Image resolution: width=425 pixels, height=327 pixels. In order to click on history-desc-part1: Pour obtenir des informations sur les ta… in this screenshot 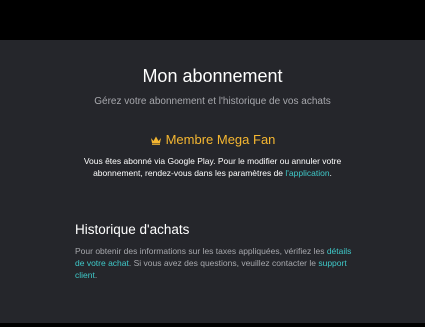, I will do `click(201, 251)`.